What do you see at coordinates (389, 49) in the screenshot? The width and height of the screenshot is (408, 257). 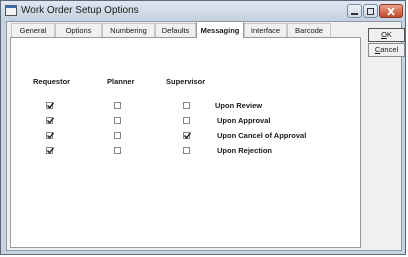 I see `cancel-label: ancel` at bounding box center [389, 49].